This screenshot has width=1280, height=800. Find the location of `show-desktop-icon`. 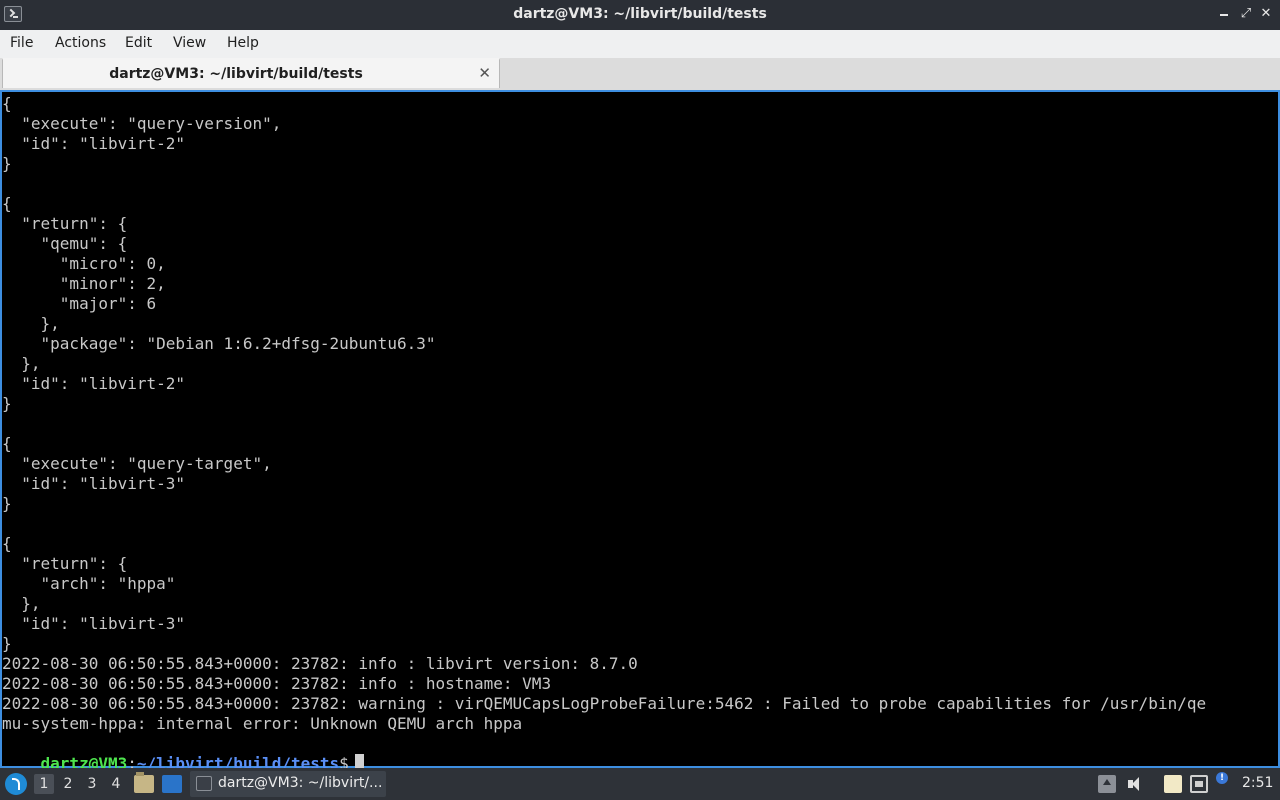

show-desktop-icon is located at coordinates (172, 784).